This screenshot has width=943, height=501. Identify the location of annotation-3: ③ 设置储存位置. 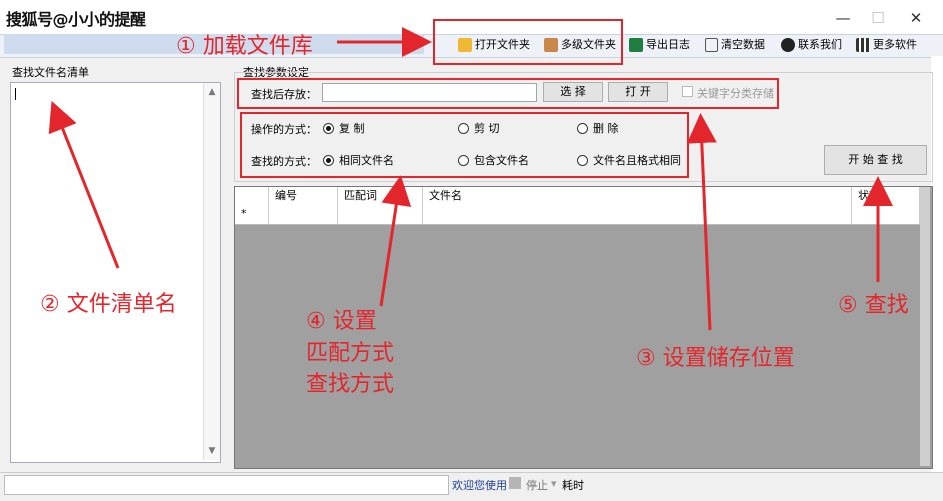
(715, 358).